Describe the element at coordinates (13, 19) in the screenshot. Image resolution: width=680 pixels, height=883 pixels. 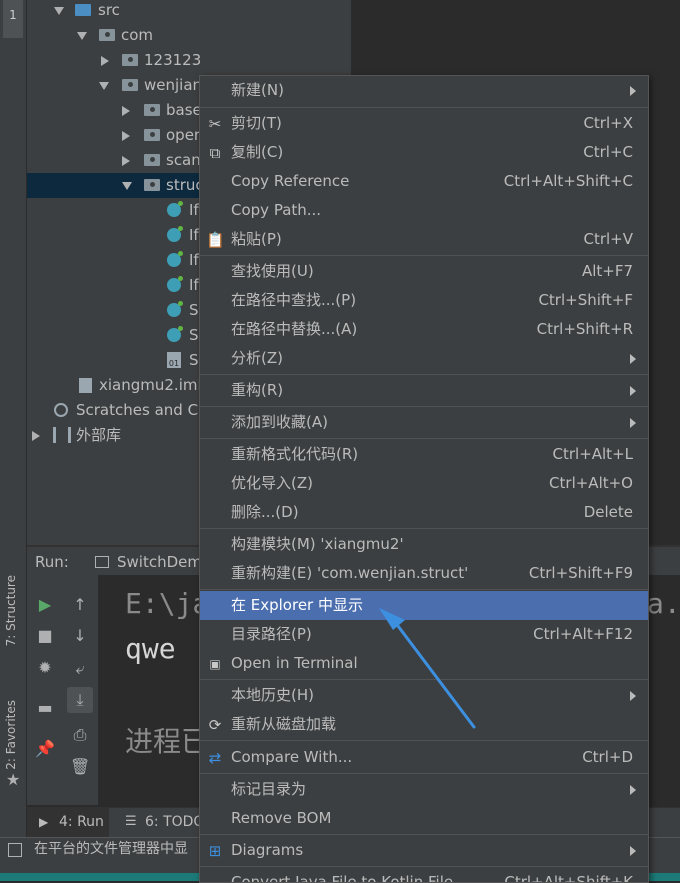
I see `project-tab: 1` at that location.